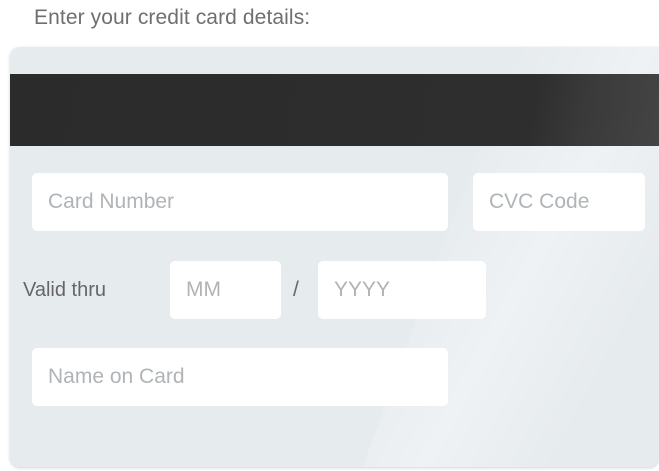 The width and height of the screenshot is (659, 471). What do you see at coordinates (172, 17) in the screenshot?
I see `form-prompt: Enter your credit card details:` at bounding box center [172, 17].